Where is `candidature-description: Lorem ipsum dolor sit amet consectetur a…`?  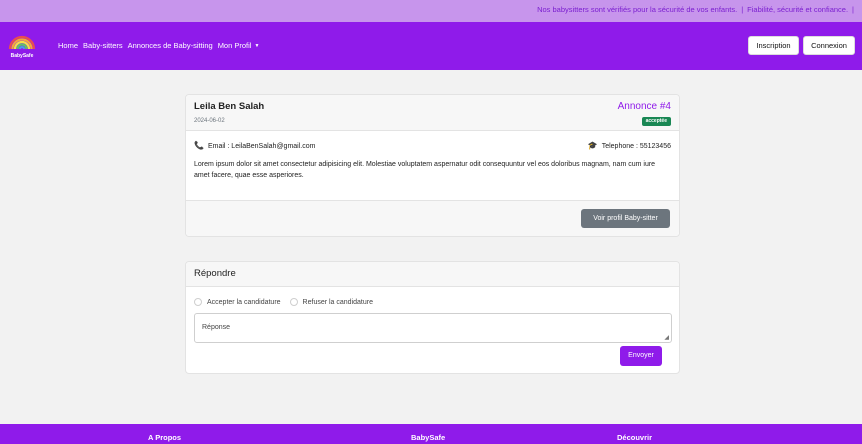 candidature-description: Lorem ipsum dolor sit amet consectetur a… is located at coordinates (425, 170).